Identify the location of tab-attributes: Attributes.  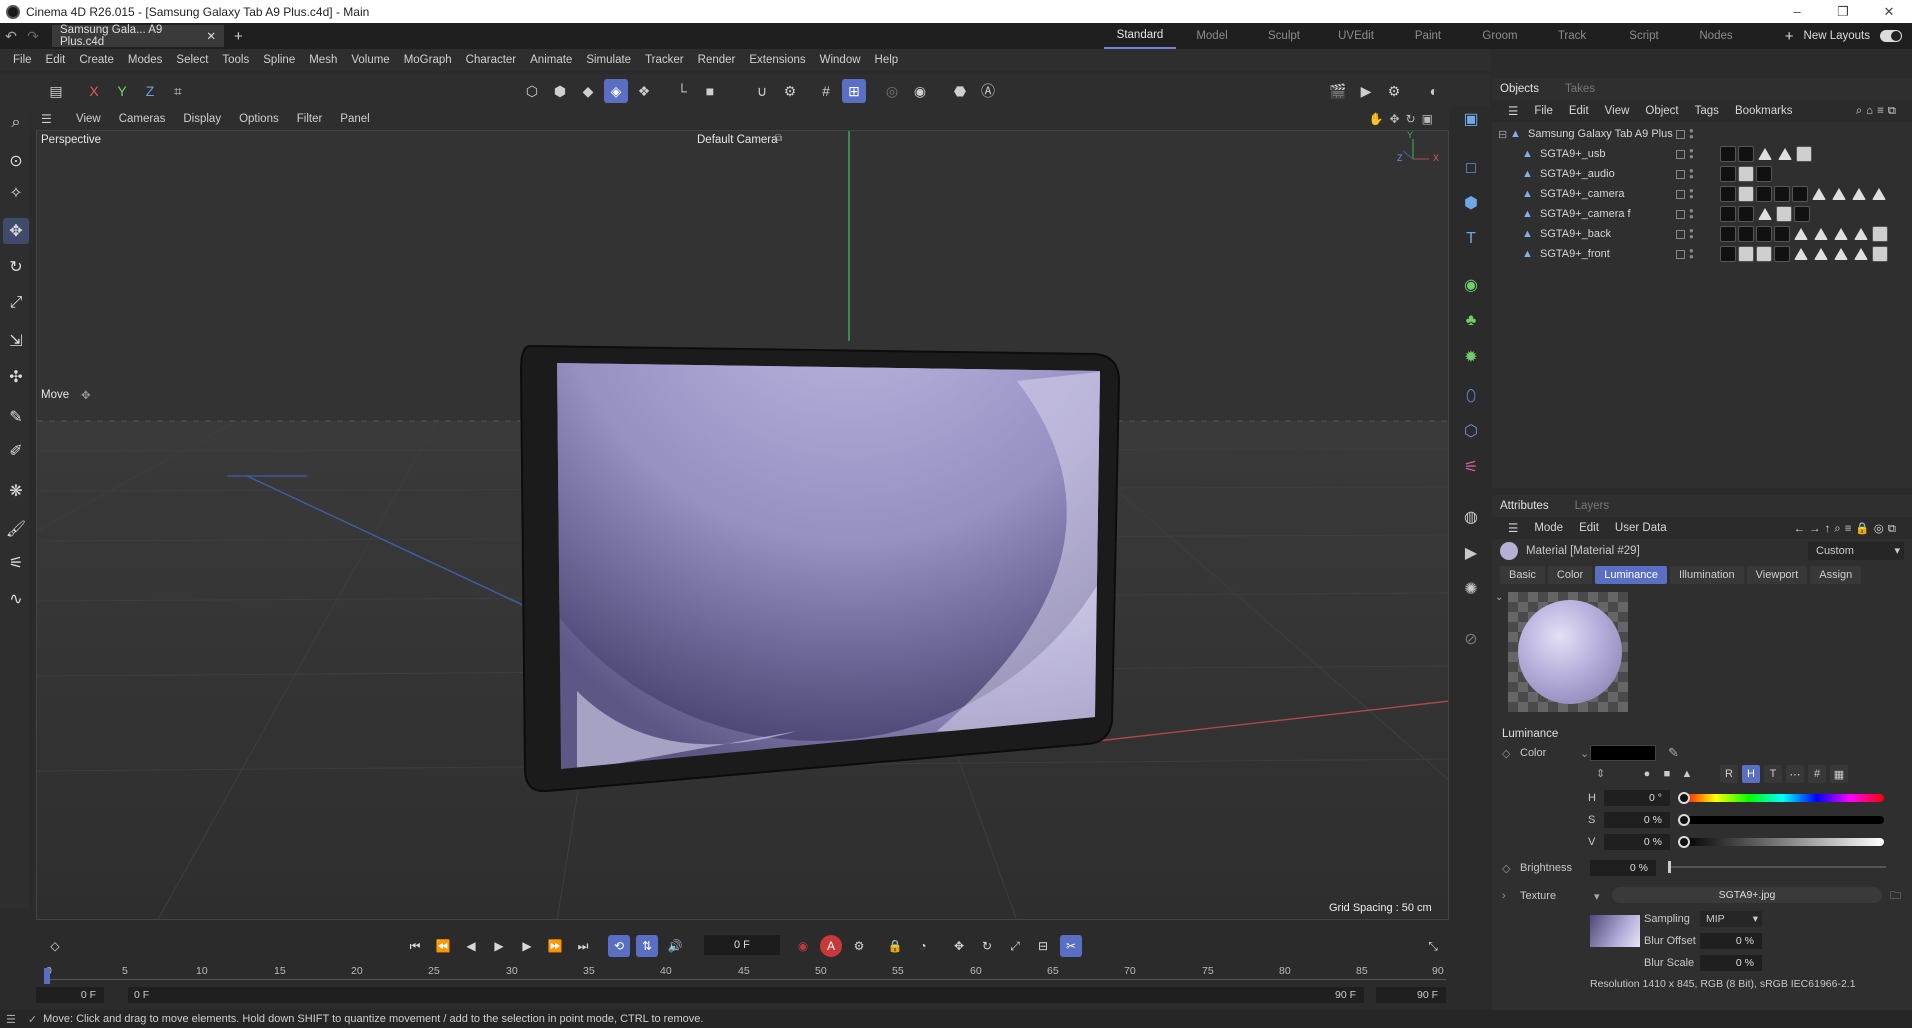
(1524, 506).